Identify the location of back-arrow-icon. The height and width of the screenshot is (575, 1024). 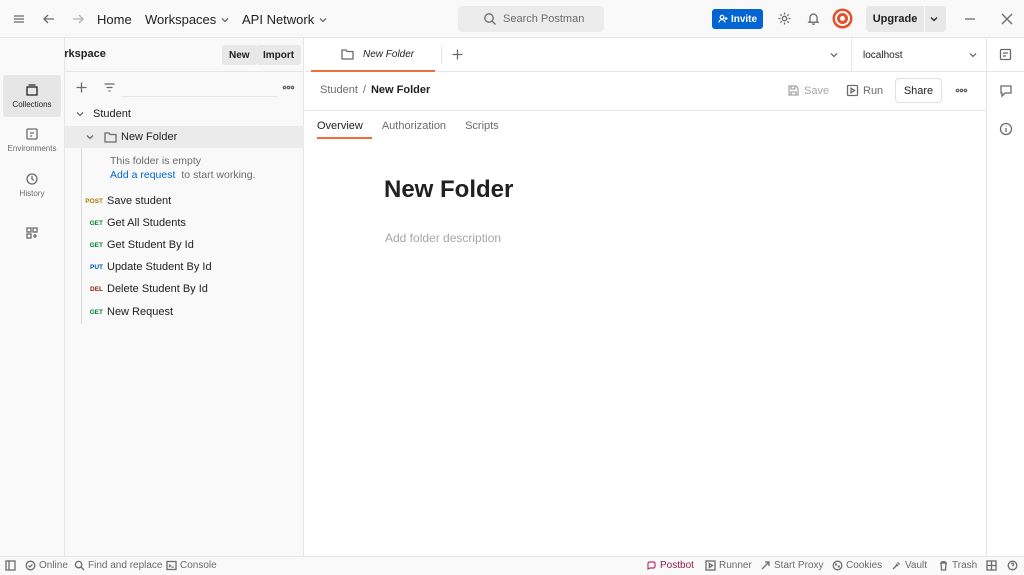
(49, 19).